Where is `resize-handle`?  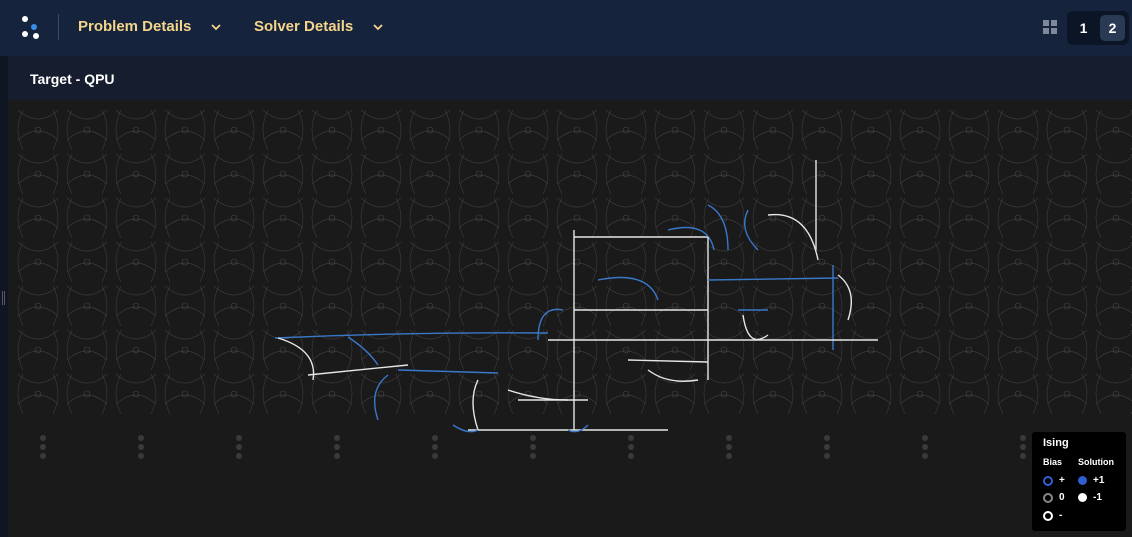
resize-handle is located at coordinates (3, 298).